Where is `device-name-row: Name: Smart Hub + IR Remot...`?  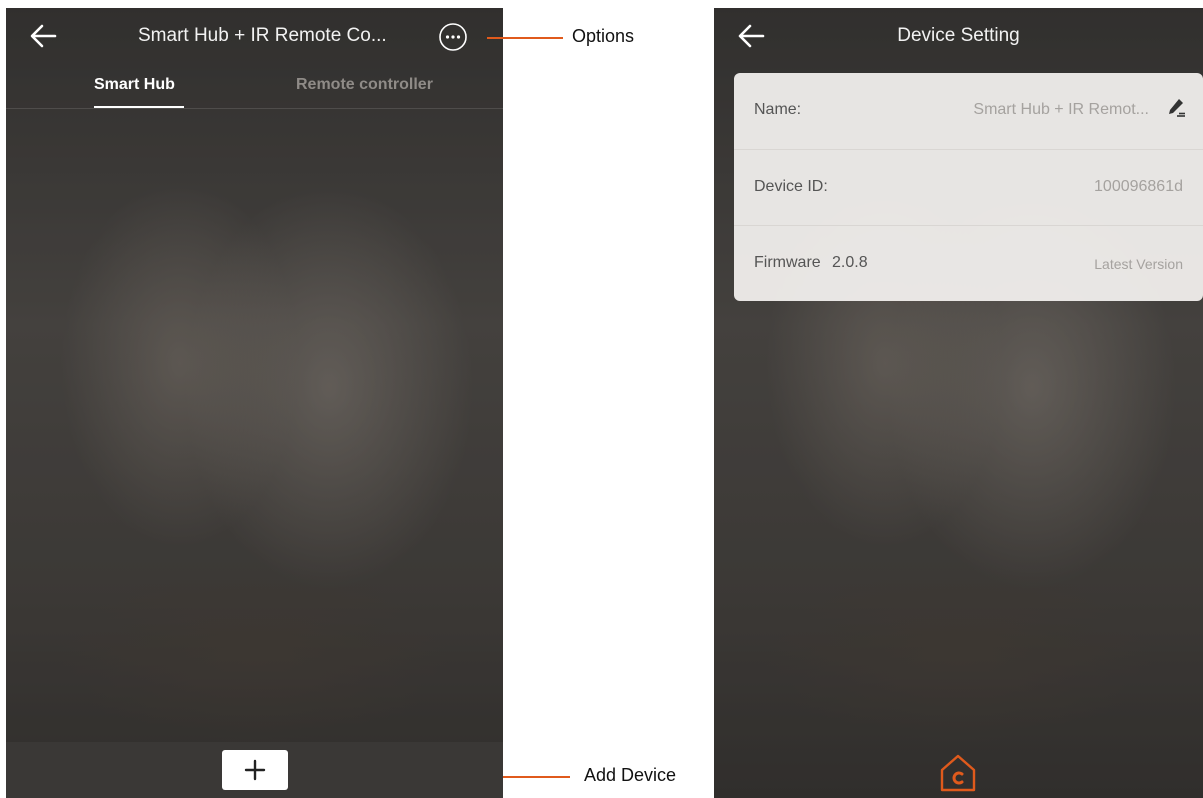 device-name-row: Name: Smart Hub + IR Remot... is located at coordinates (968, 111).